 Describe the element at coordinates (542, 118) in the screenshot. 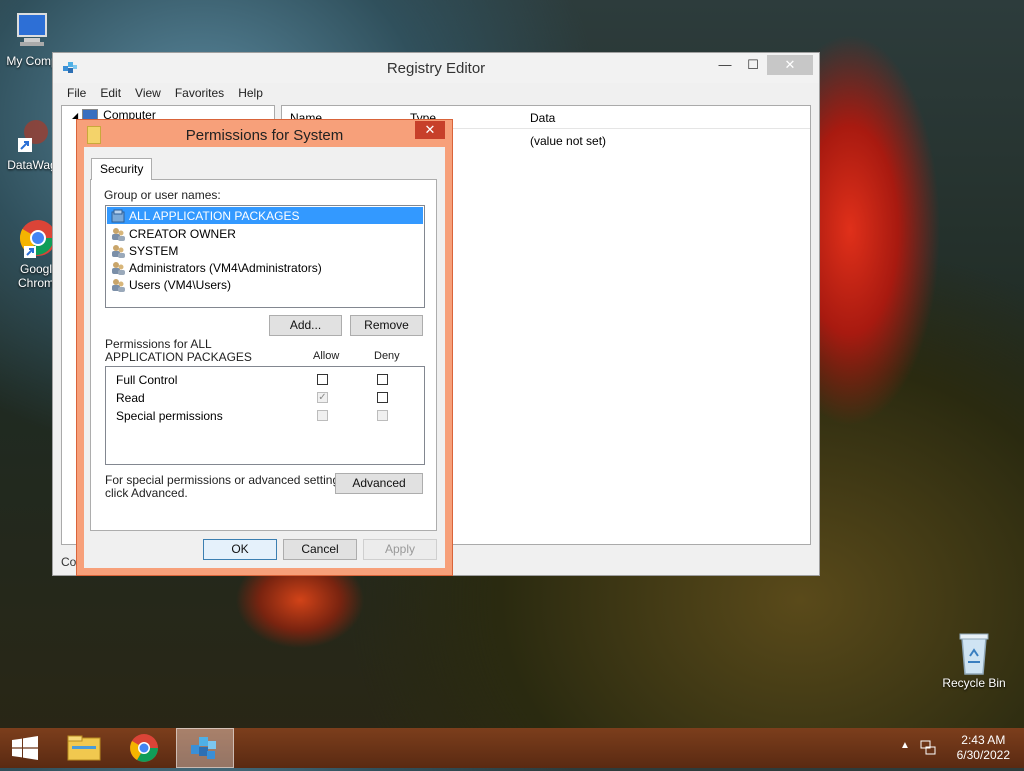

I see `column-header-data: Data` at that location.